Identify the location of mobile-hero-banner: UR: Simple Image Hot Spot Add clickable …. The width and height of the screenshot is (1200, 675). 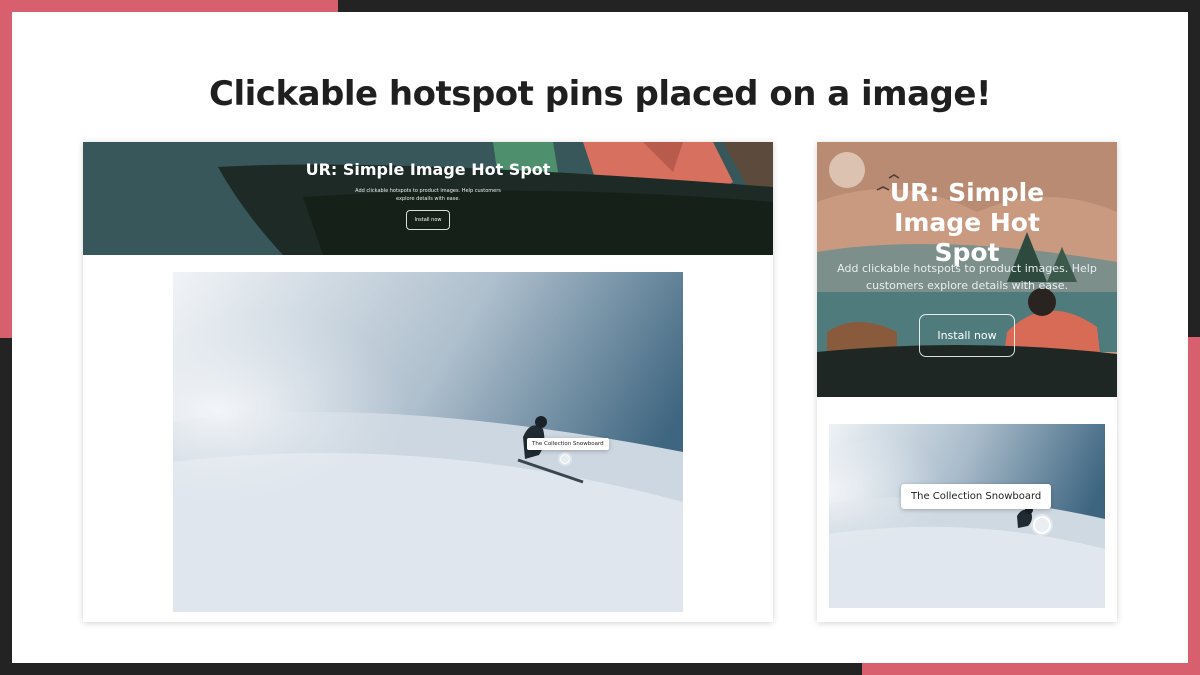
(967, 269).